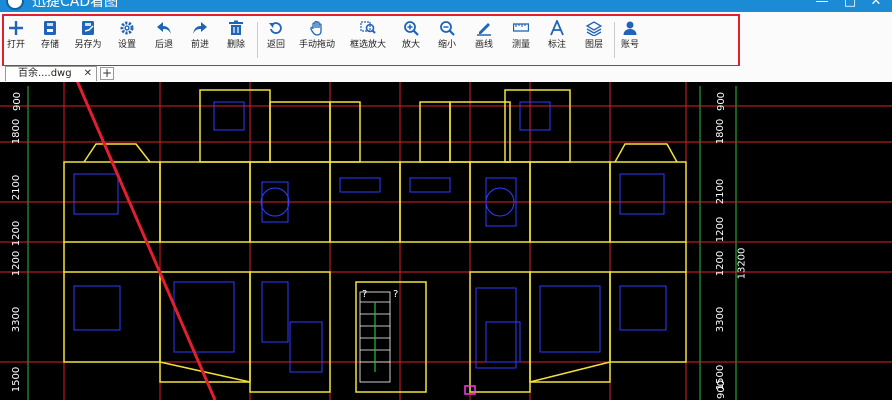 The height and width of the screenshot is (400, 892). I want to click on window-title: 迅捷CAD看图, so click(75, 5).